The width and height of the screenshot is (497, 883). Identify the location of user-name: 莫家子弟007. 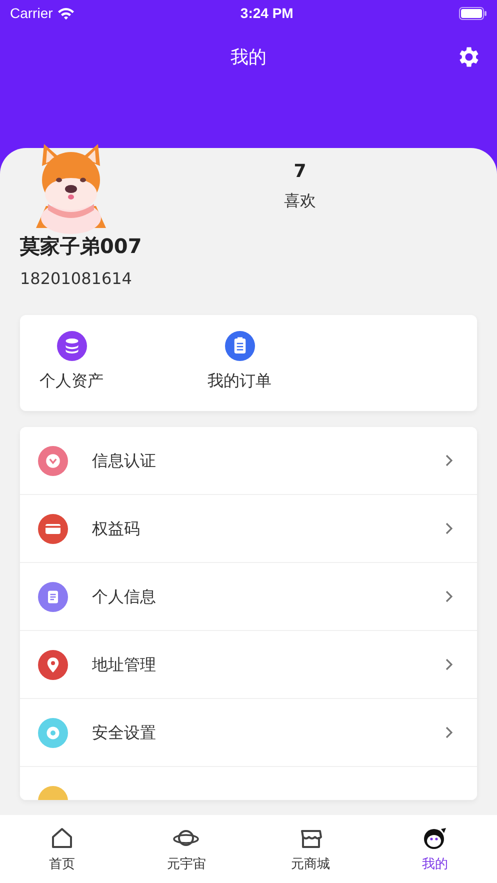
(81, 246).